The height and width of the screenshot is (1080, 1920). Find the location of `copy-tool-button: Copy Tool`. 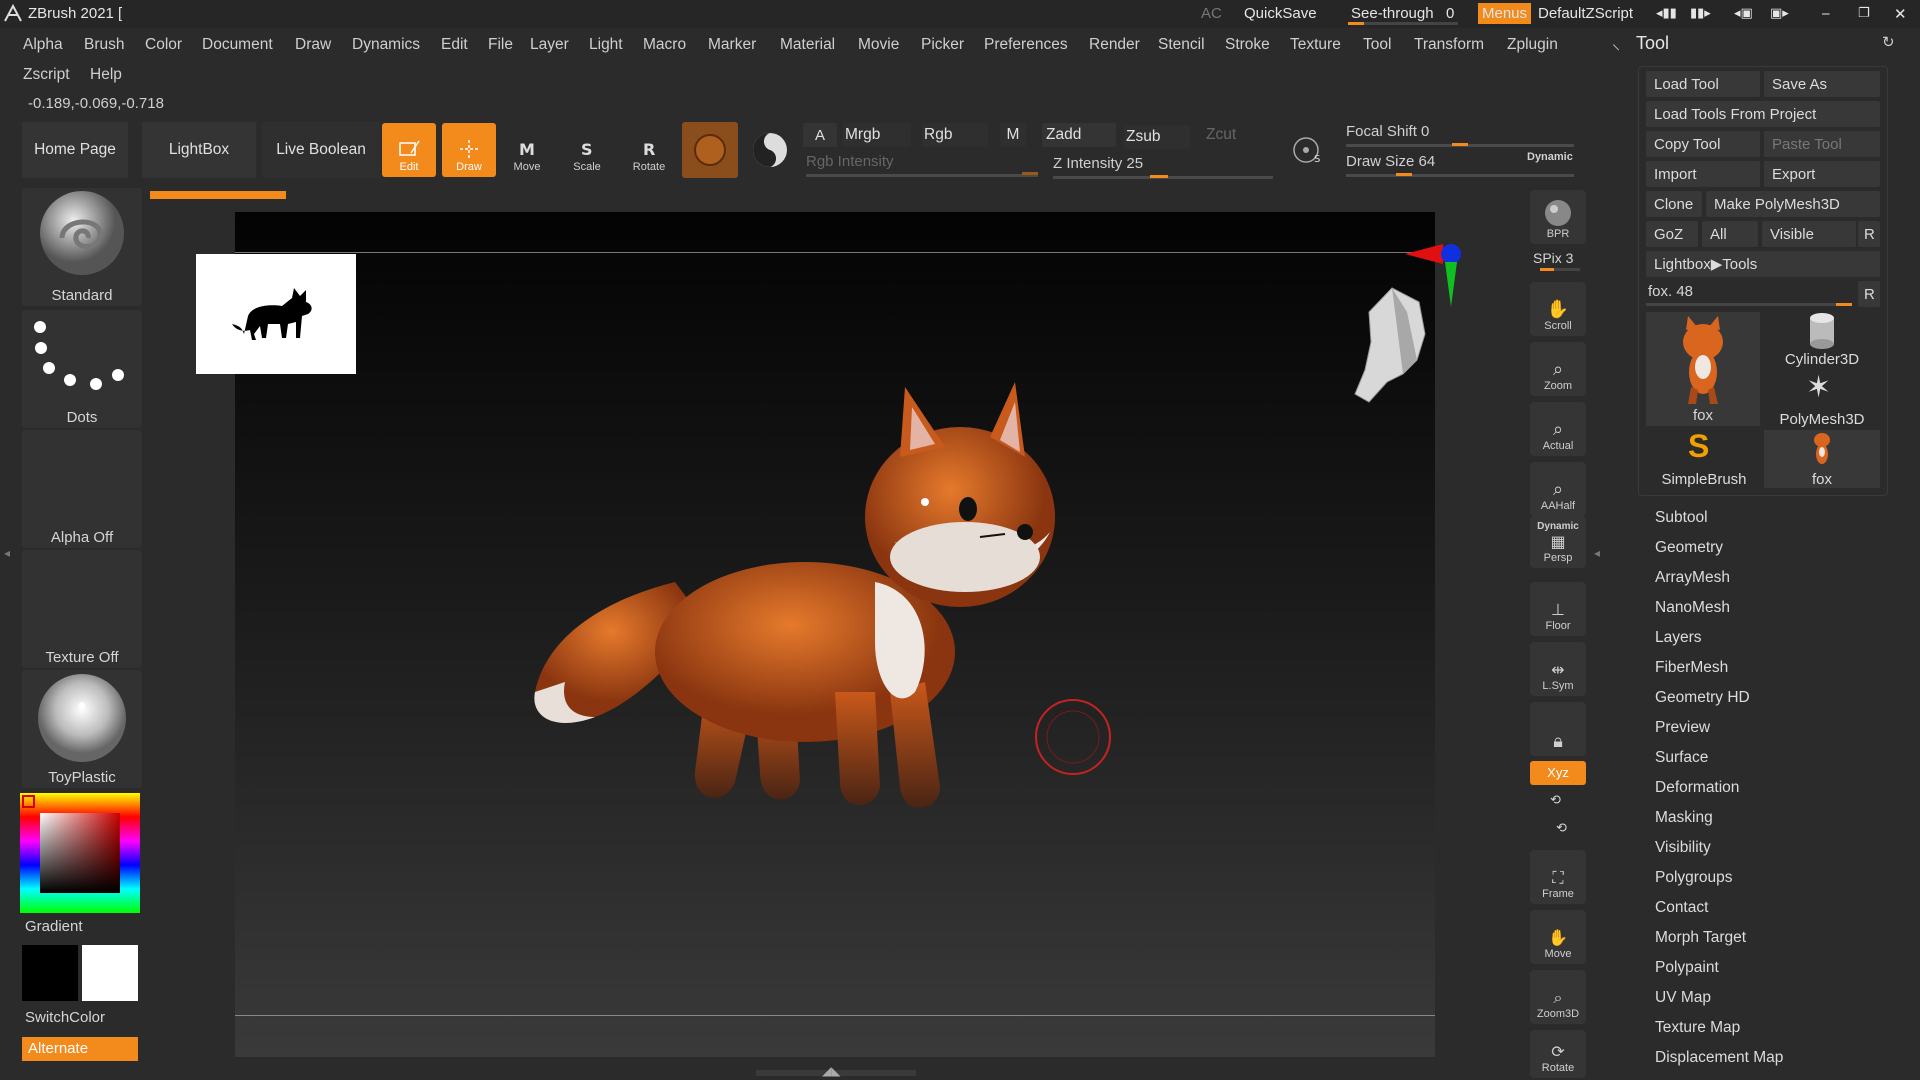

copy-tool-button: Copy Tool is located at coordinates (1703, 144).